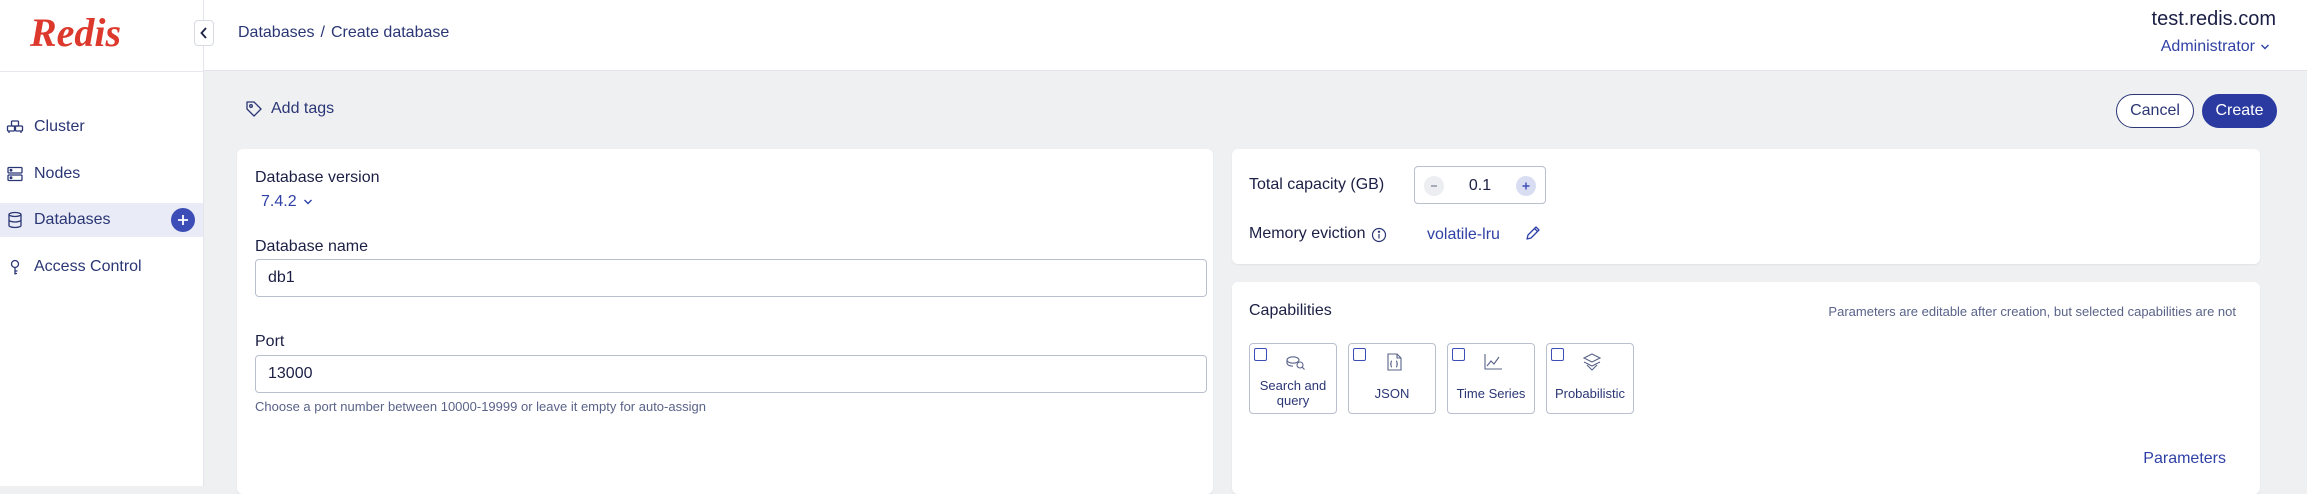 The width and height of the screenshot is (2307, 494). Describe the element at coordinates (2207, 46) in the screenshot. I see `role-label: Administrator` at that location.